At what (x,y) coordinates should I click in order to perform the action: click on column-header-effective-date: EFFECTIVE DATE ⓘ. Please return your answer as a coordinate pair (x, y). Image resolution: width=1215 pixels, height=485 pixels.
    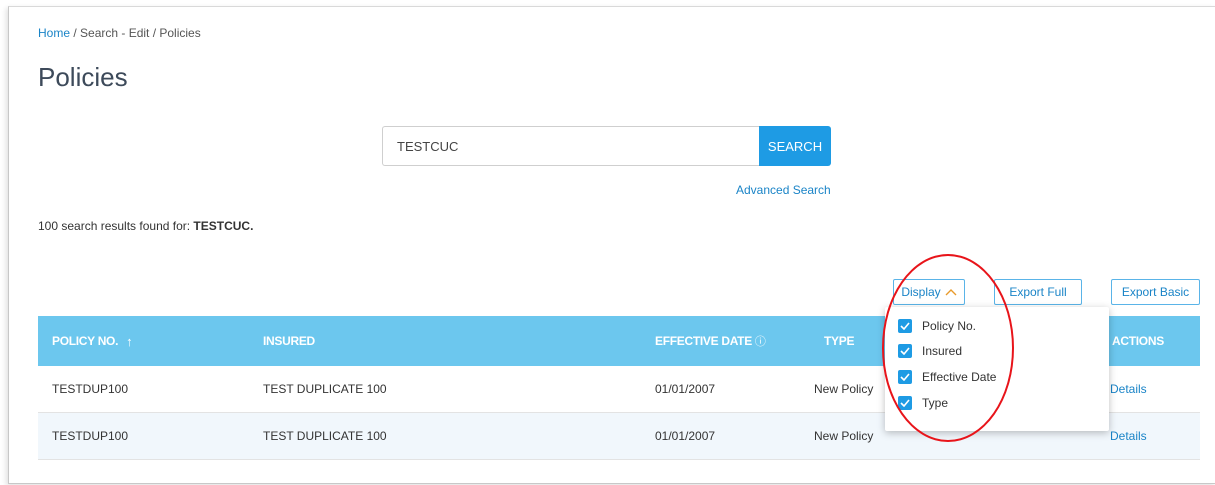
    Looking at the image, I should click on (710, 341).